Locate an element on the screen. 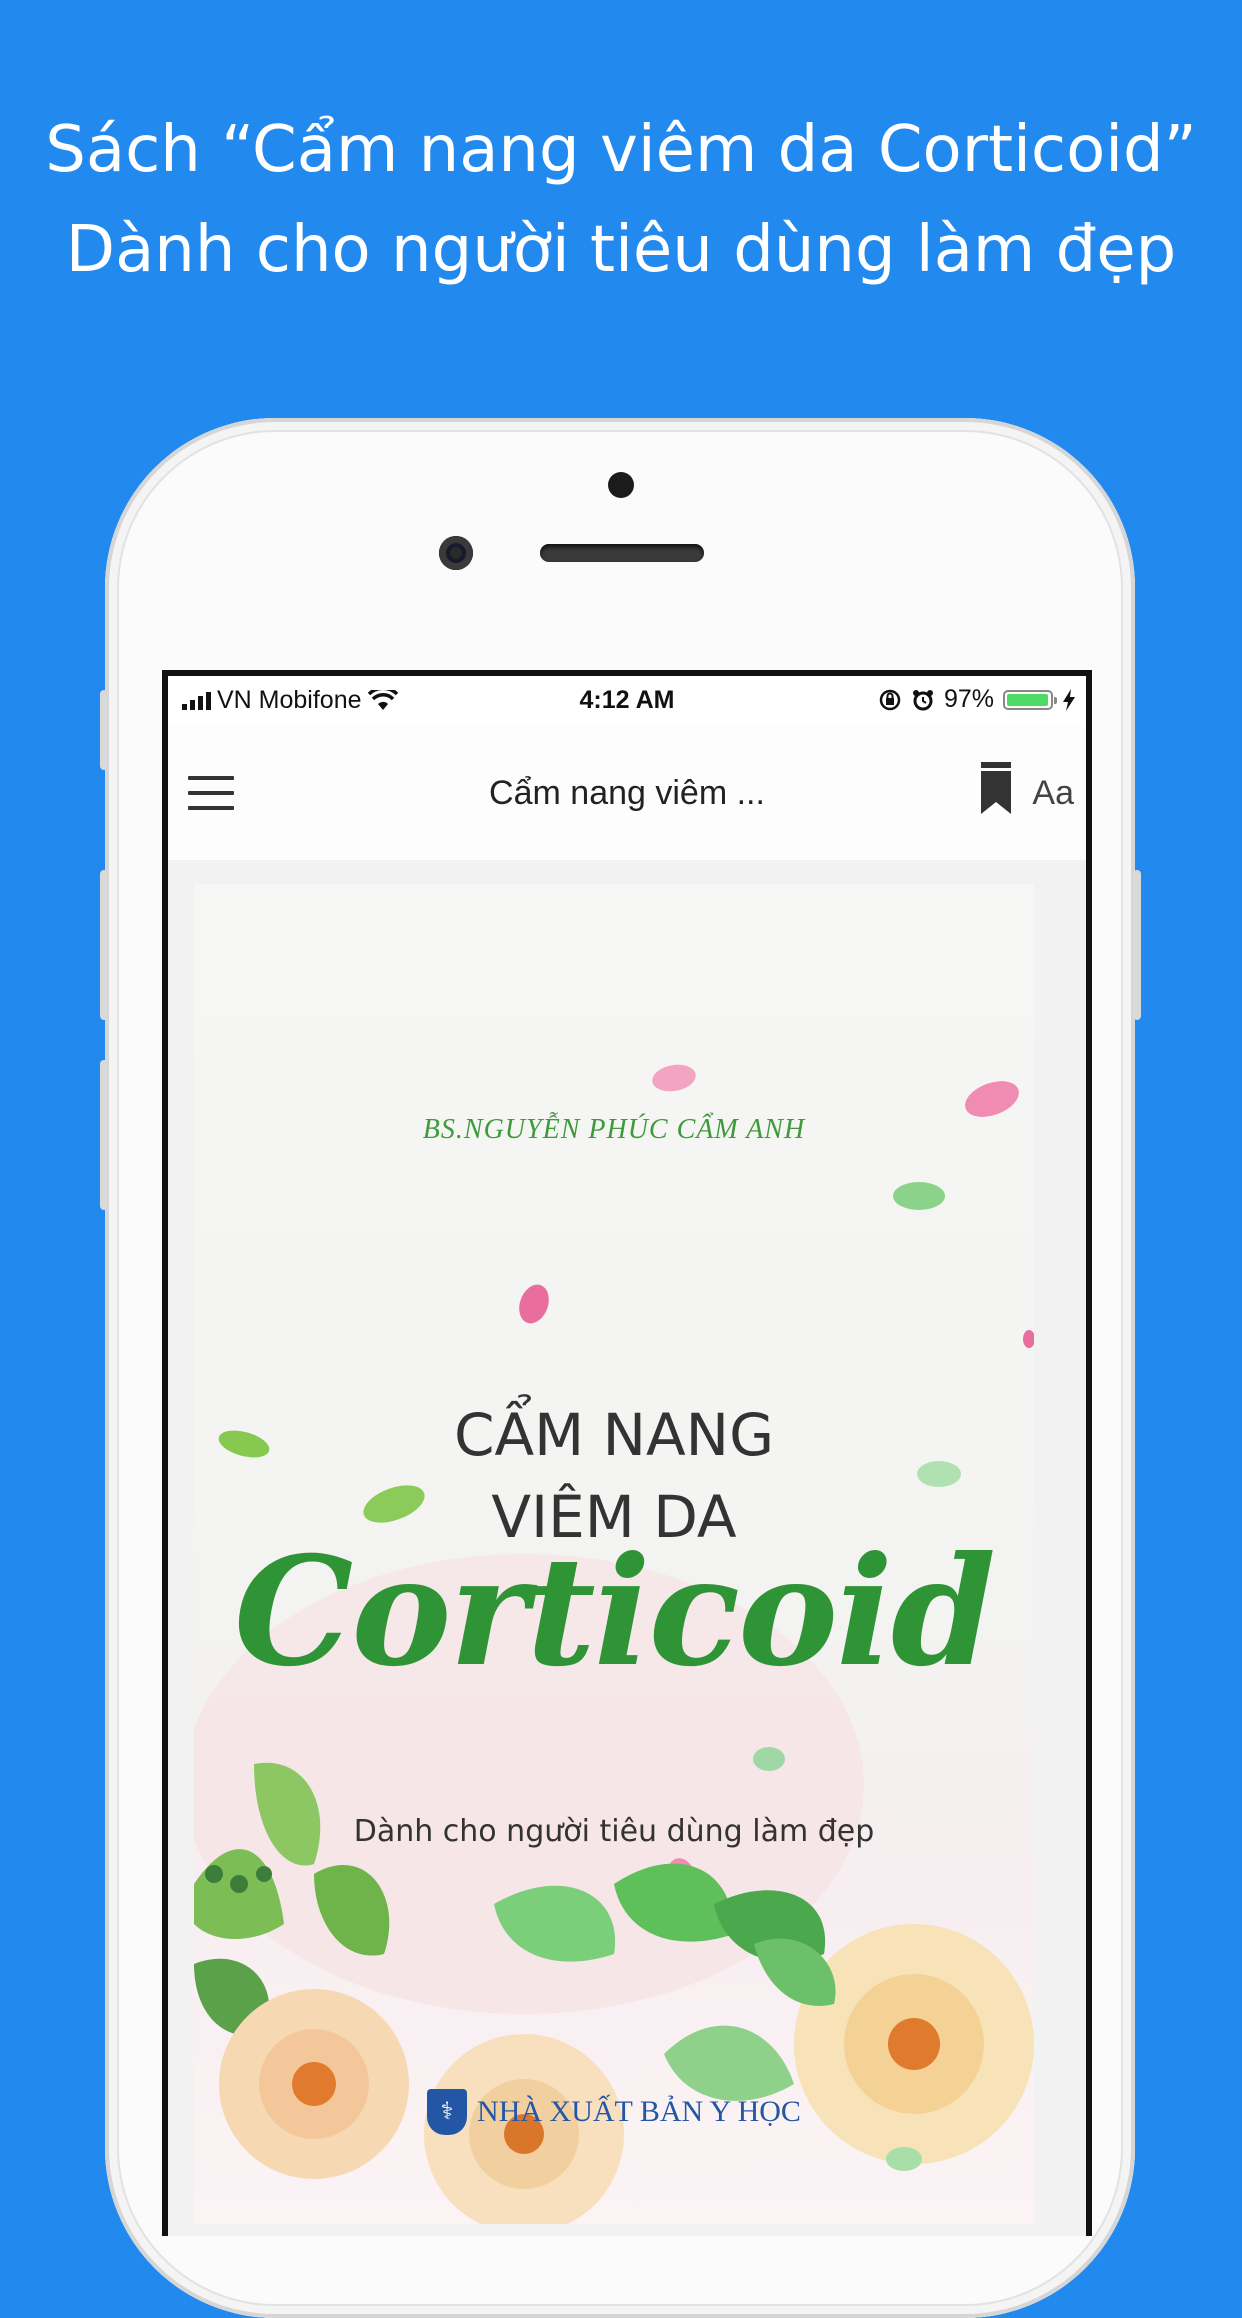  headline-line-2: Dành cho người tiêu dùng làm đẹp is located at coordinates (621, 250).